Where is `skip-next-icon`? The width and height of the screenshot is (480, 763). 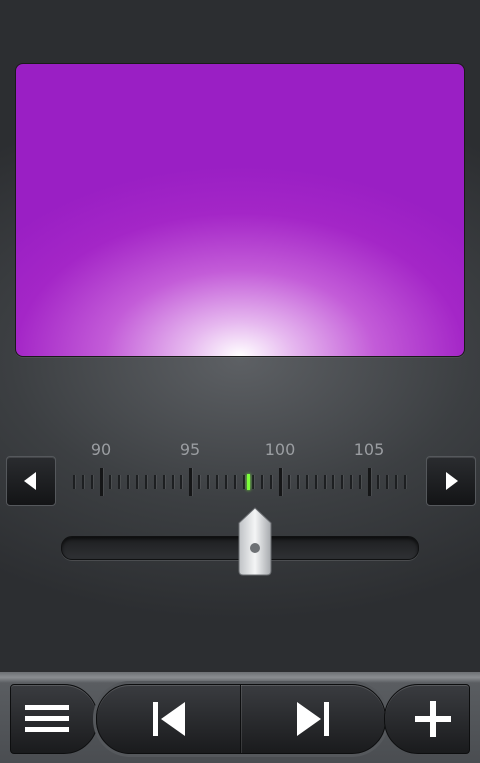 skip-next-icon is located at coordinates (313, 719).